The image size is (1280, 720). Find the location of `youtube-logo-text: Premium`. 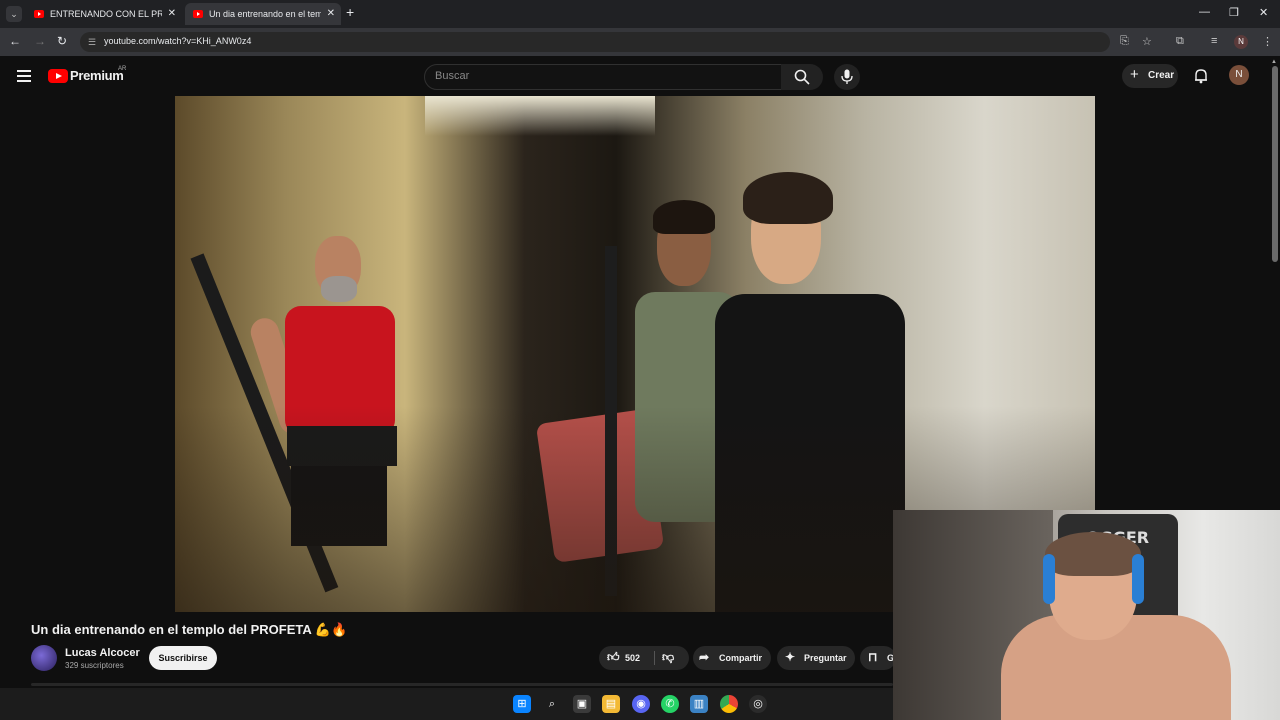

youtube-logo-text: Premium is located at coordinates (97, 75).